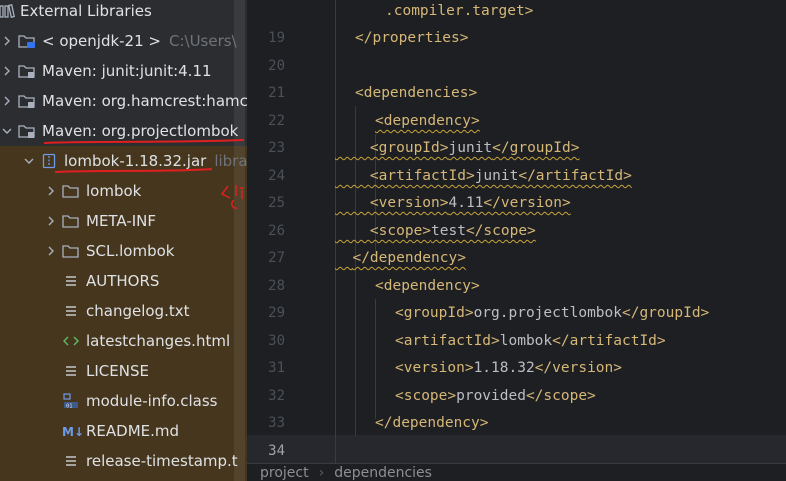 This screenshot has width=786, height=481. Describe the element at coordinates (575, 176) in the screenshot. I see `code-token: </artifactId>` at that location.